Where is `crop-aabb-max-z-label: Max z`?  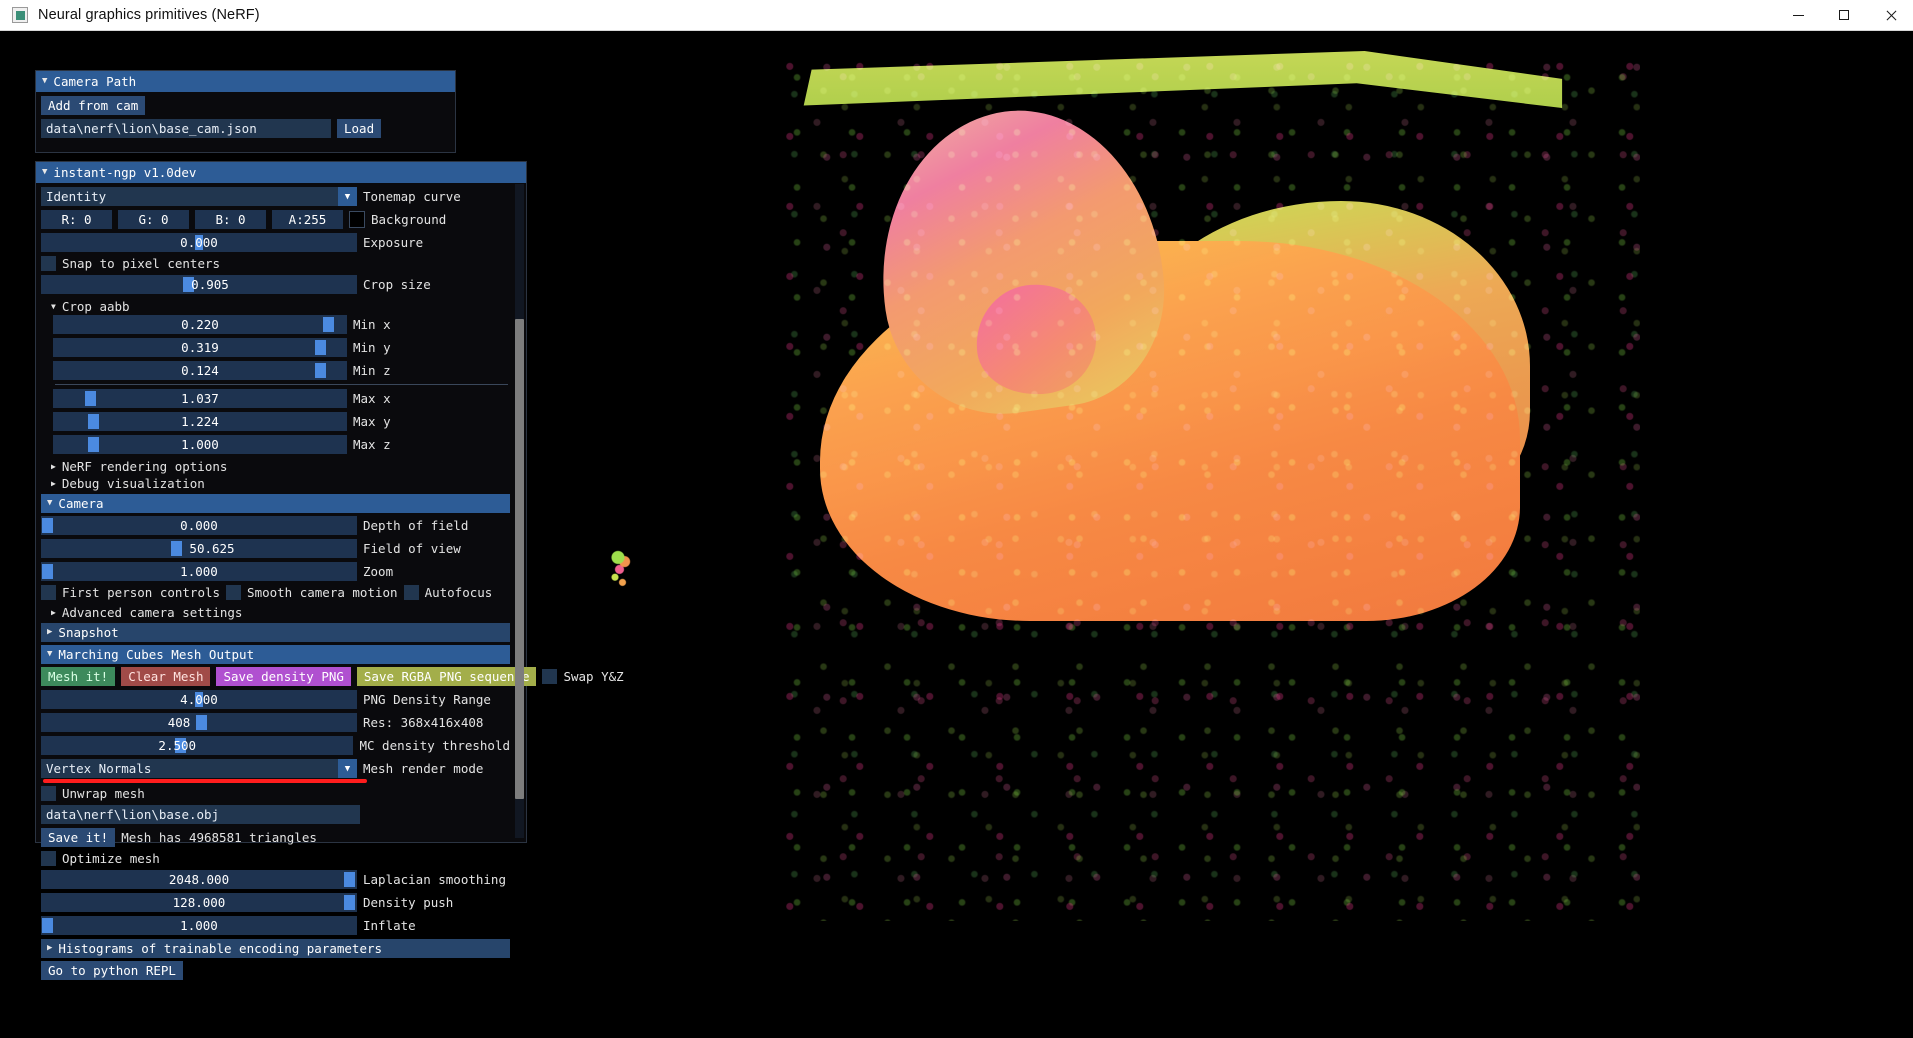
crop-aabb-max-z-label: Max z is located at coordinates (372, 444).